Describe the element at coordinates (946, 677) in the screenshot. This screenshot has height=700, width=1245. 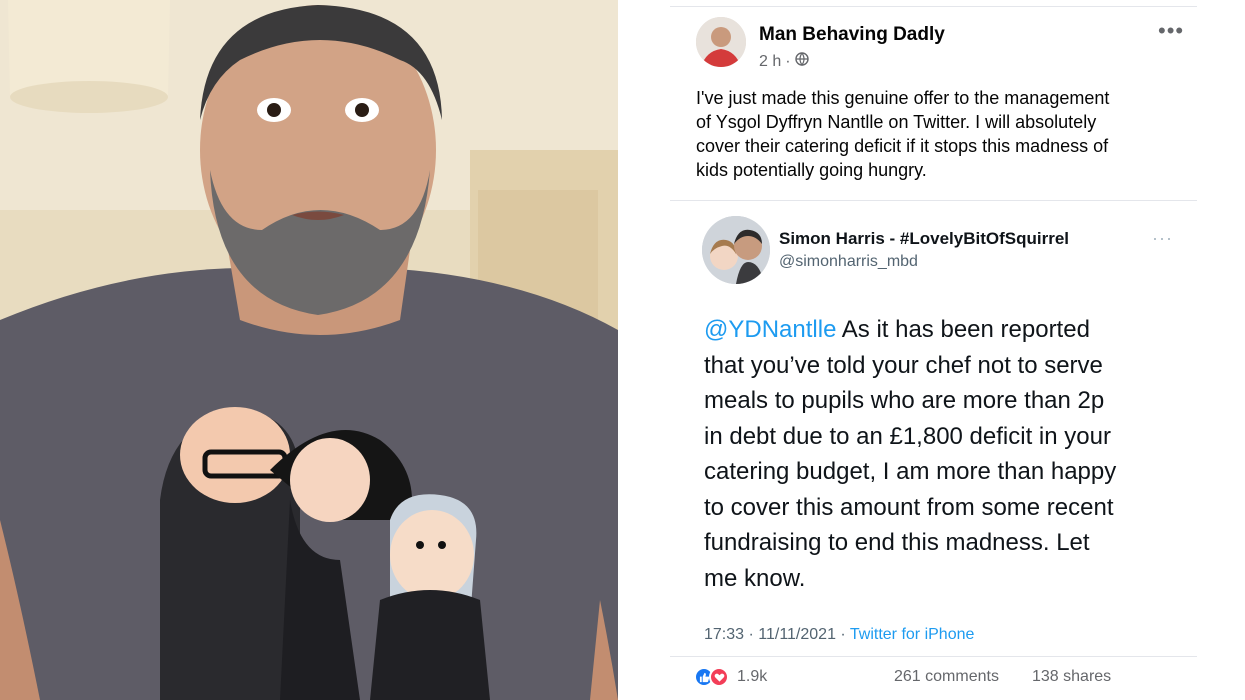
I see `comments-count: 261 comments` at that location.